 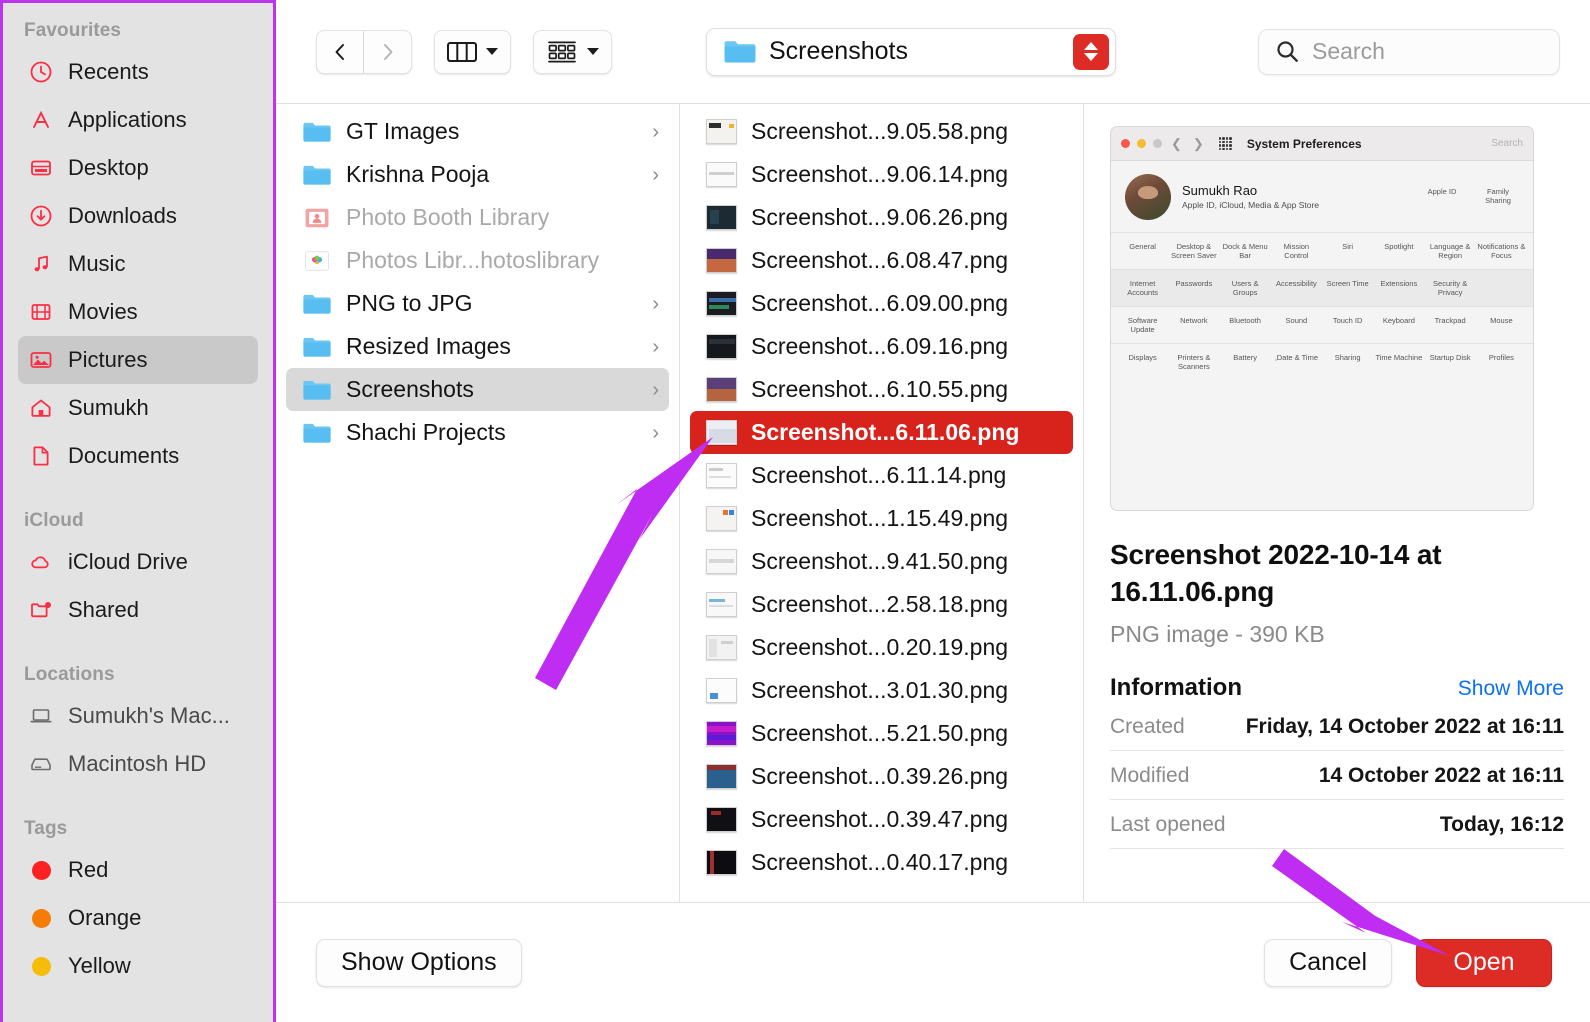 What do you see at coordinates (41, 870) in the screenshot?
I see `tag-dot-icon` at bounding box center [41, 870].